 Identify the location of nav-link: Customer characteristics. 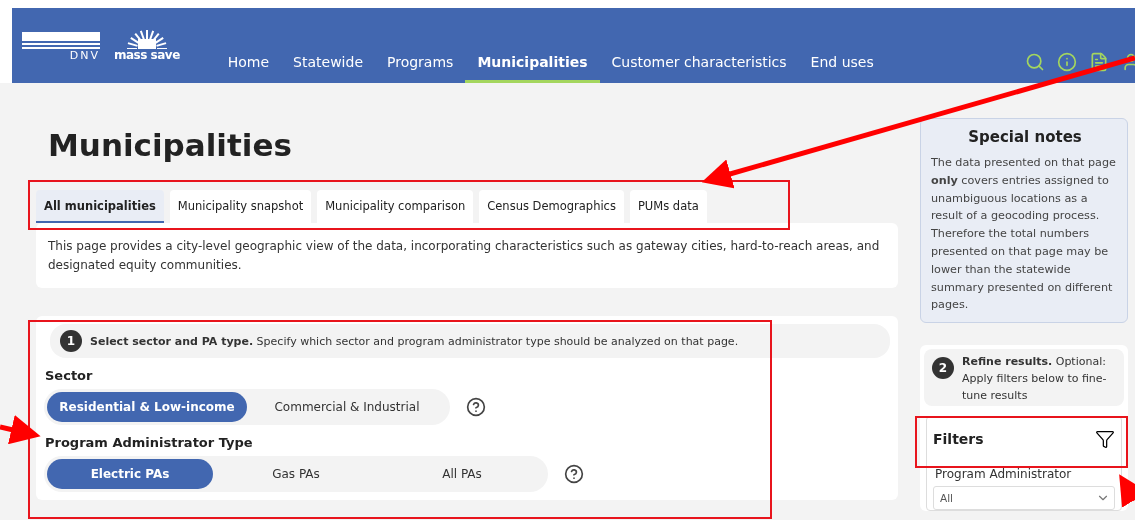
(699, 68).